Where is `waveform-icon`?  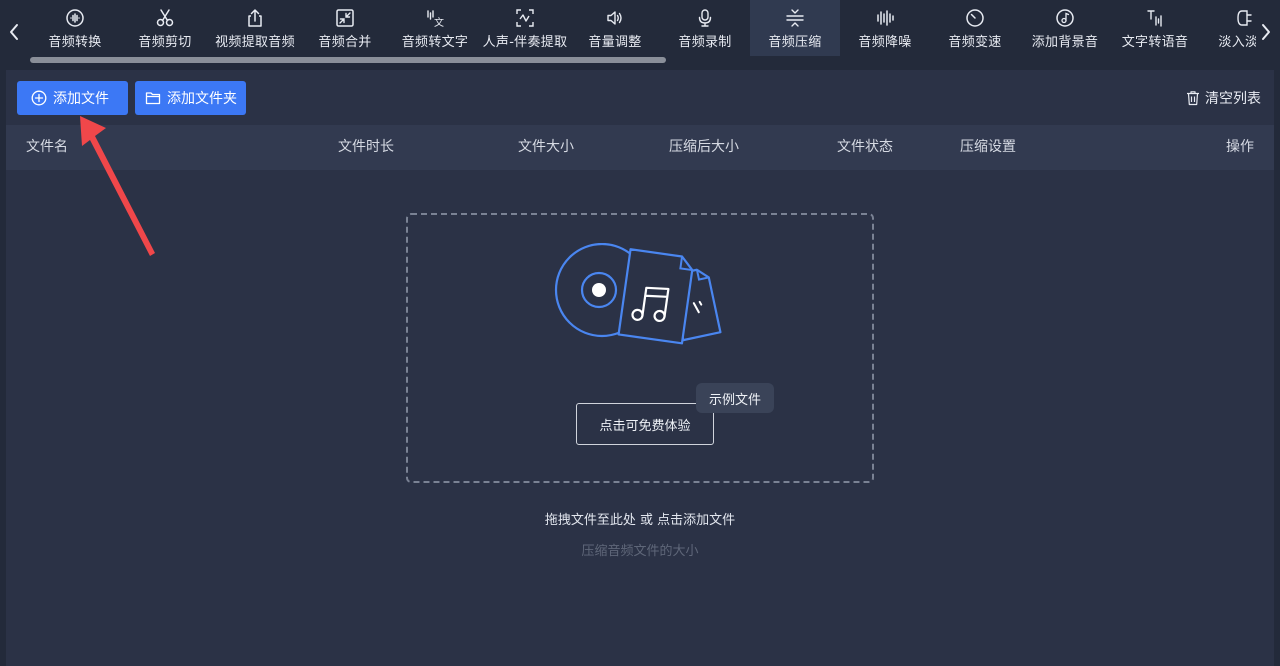
waveform-icon is located at coordinates (885, 18).